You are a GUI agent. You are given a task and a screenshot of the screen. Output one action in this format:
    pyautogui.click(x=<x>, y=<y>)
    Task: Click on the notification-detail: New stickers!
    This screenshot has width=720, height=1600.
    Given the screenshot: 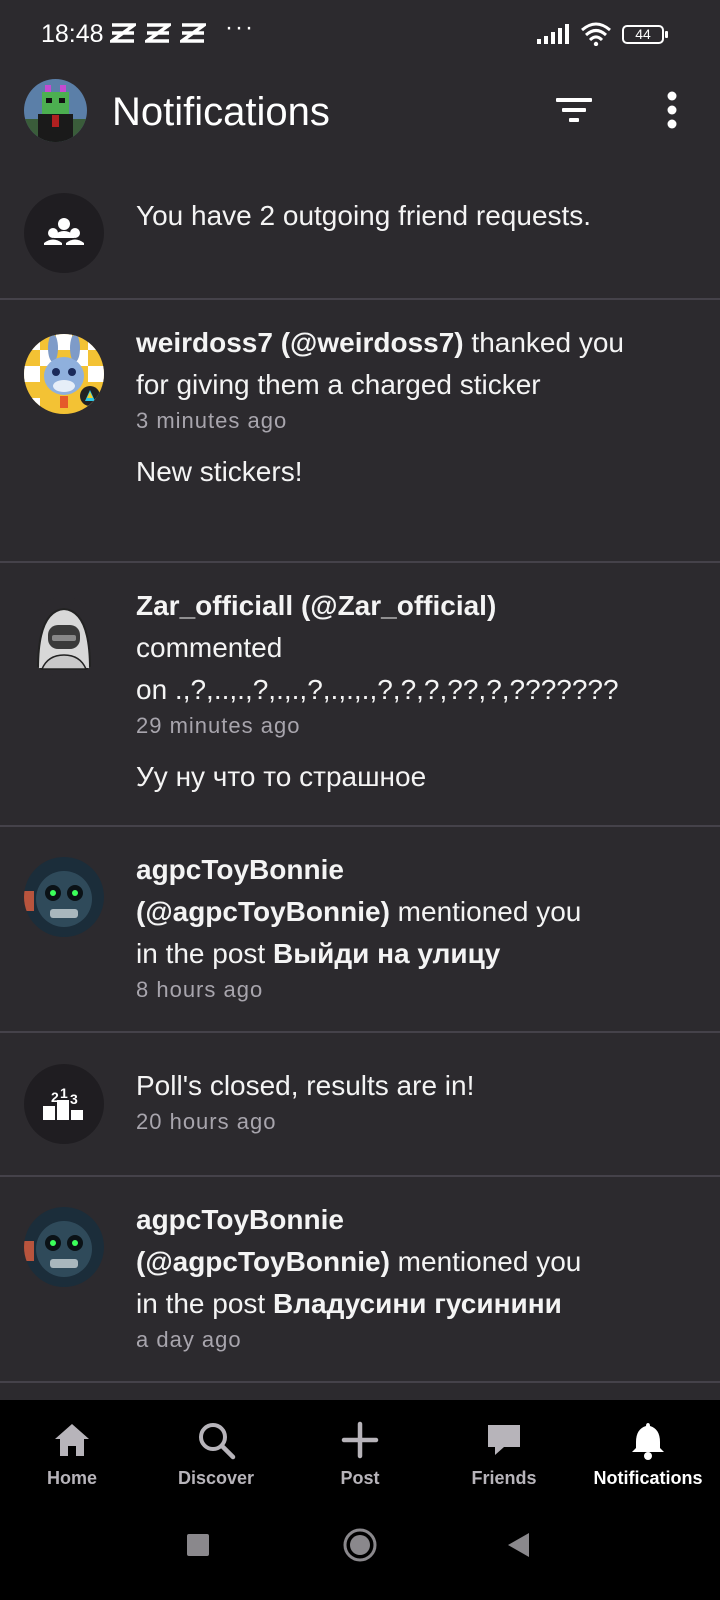 What is the action you would take?
    pyautogui.click(x=219, y=471)
    